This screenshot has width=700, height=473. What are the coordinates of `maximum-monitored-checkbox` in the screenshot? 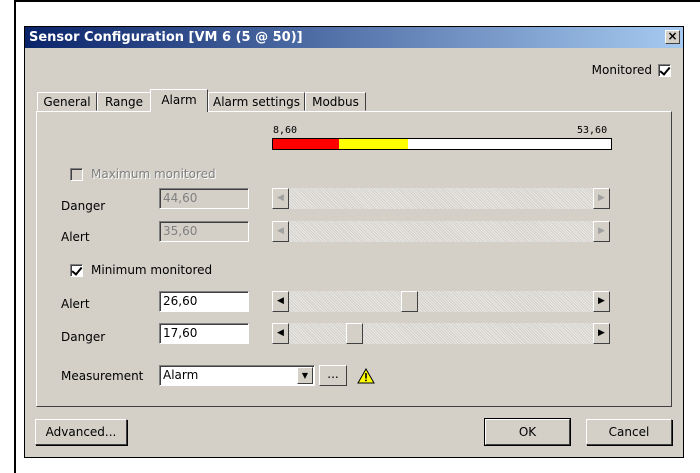 It's located at (76, 174).